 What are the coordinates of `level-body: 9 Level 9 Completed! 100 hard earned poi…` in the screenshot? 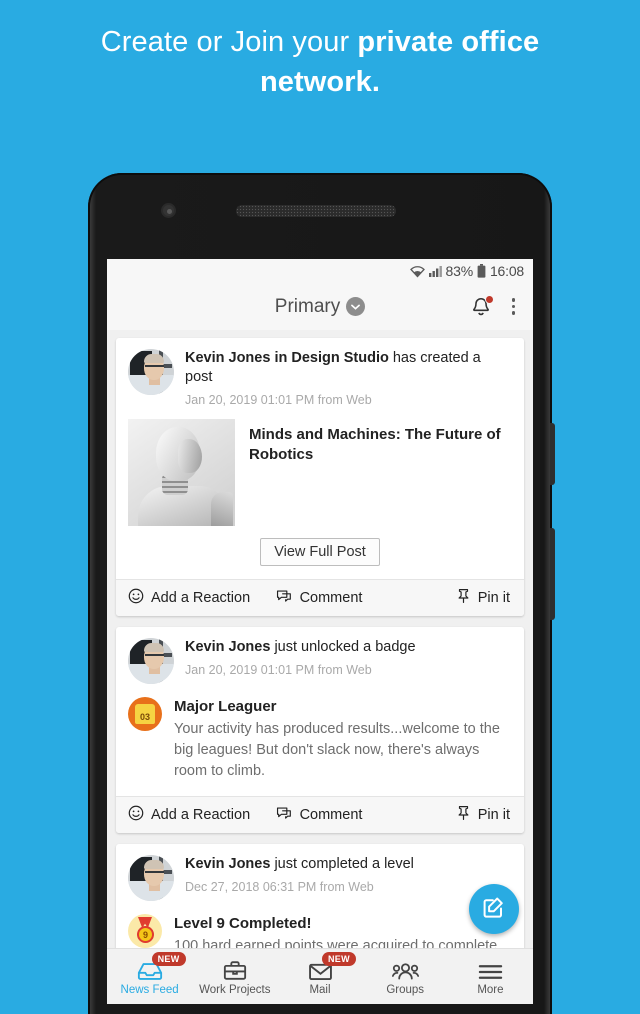 It's located at (320, 929).